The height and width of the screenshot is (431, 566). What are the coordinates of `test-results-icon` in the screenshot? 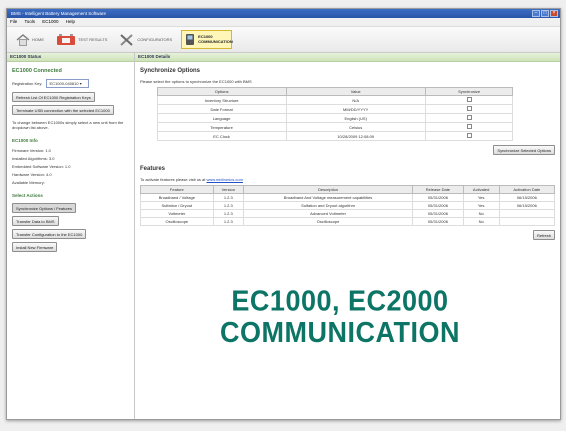 It's located at (66, 39).